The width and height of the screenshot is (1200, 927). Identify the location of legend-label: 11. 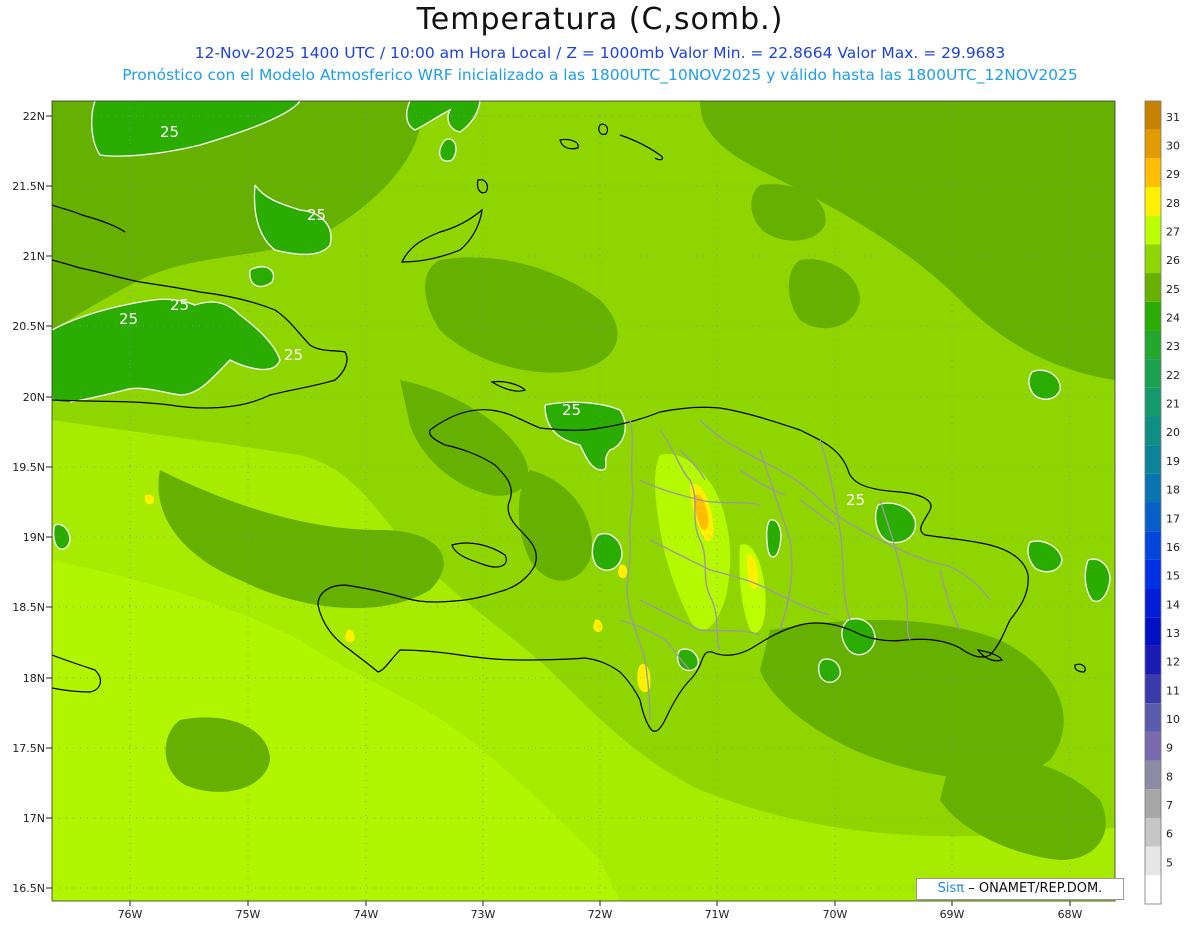
(1173, 690).